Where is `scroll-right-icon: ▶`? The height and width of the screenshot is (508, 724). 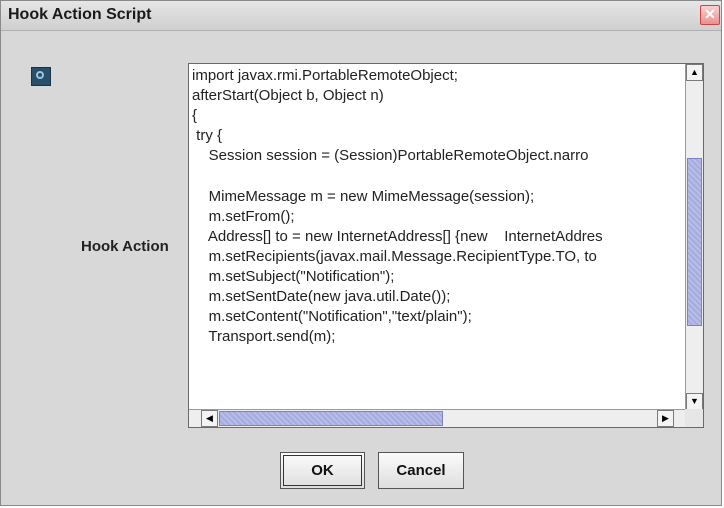 scroll-right-icon: ▶ is located at coordinates (665, 418).